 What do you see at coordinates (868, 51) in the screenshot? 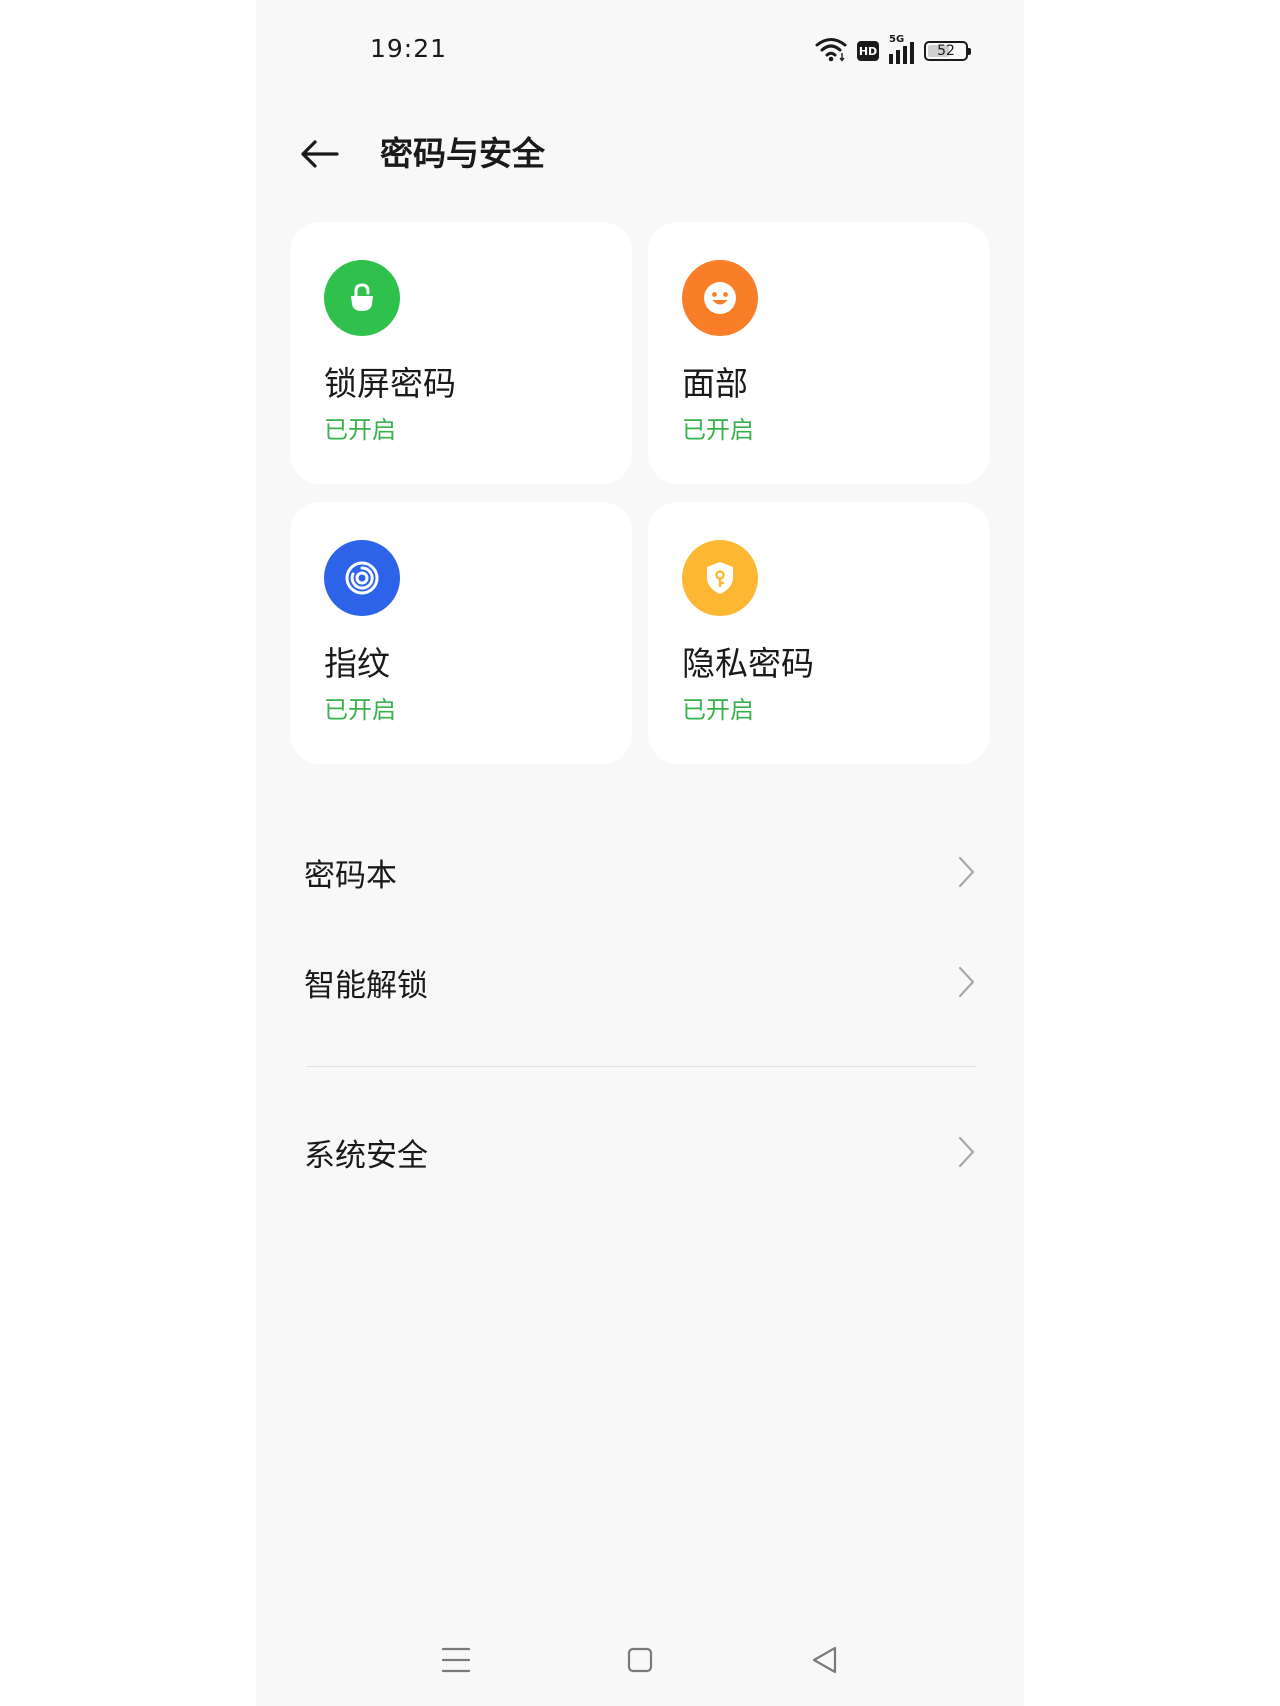
I see `hd-icon: HD` at bounding box center [868, 51].